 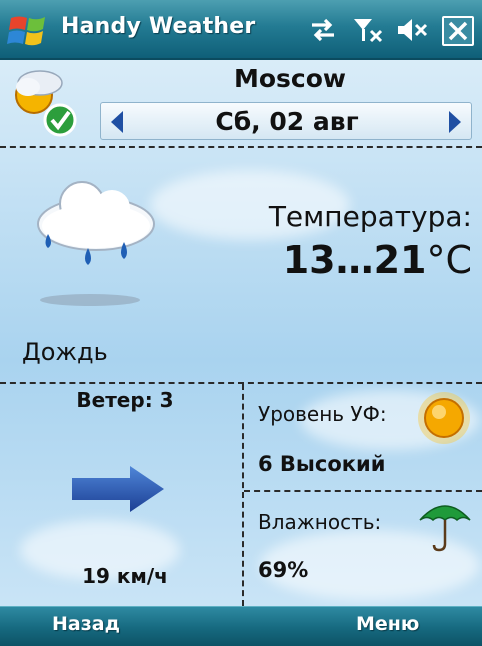 What do you see at coordinates (320, 522) in the screenshot?
I see `humidity-label: Влажность:` at bounding box center [320, 522].